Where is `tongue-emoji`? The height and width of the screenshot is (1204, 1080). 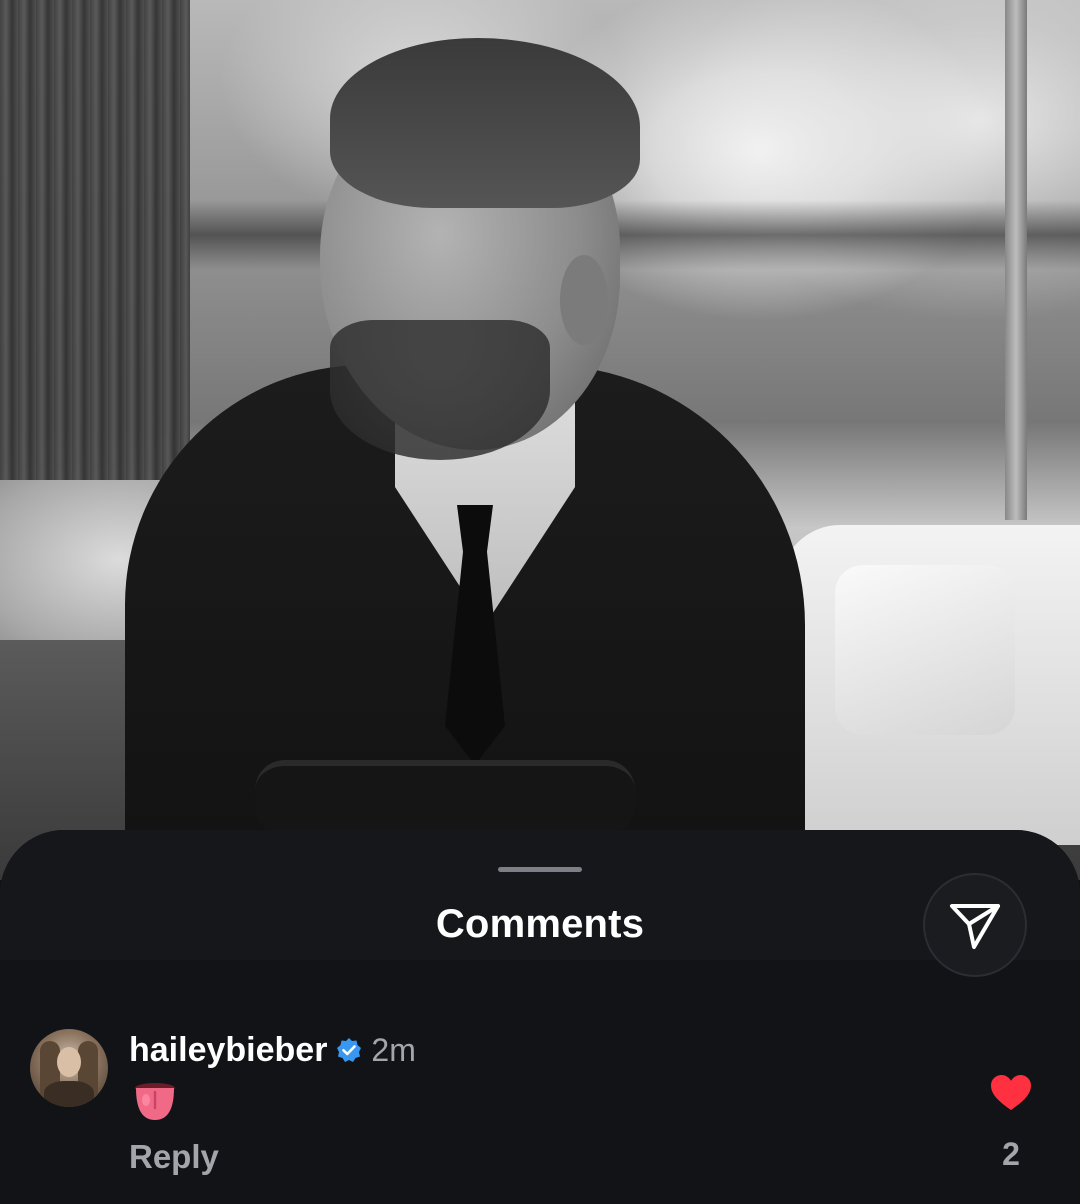
tongue-emoji is located at coordinates (155, 1101).